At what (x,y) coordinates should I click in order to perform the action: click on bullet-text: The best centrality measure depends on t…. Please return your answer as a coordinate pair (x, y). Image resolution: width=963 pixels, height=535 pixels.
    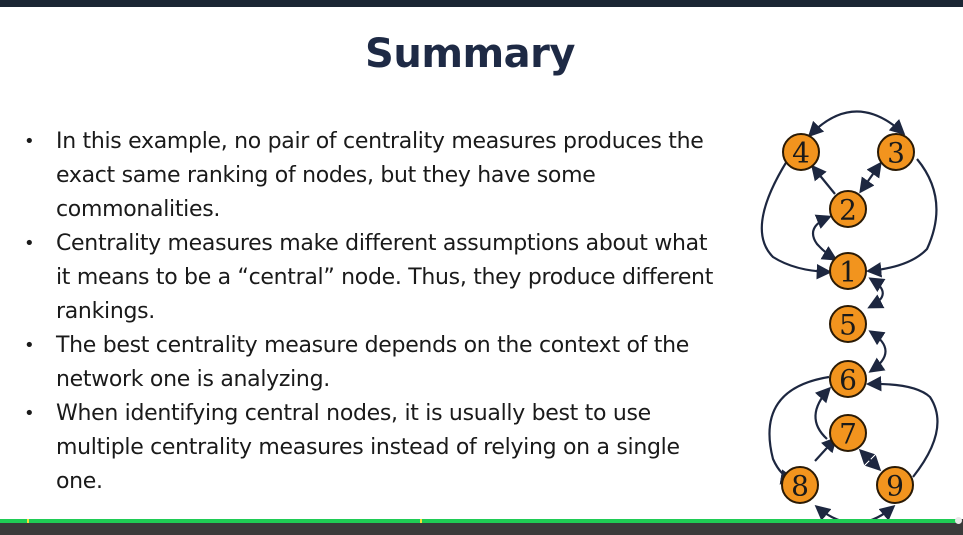
    Looking at the image, I should click on (372, 362).